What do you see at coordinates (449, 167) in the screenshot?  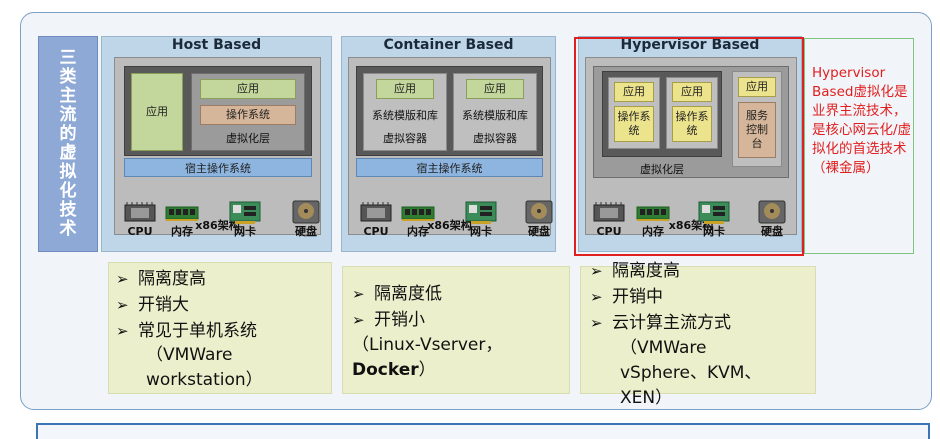 I see `container-host-os-bar: 宿主操作系统` at bounding box center [449, 167].